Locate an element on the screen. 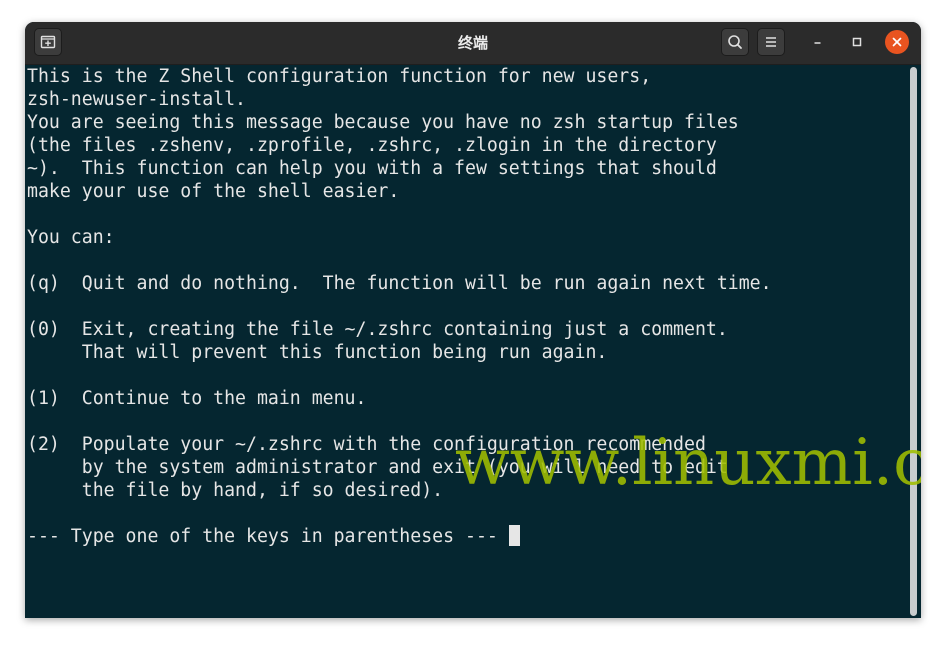 The height and width of the screenshot is (647, 946). minimize-icon is located at coordinates (817, 43).